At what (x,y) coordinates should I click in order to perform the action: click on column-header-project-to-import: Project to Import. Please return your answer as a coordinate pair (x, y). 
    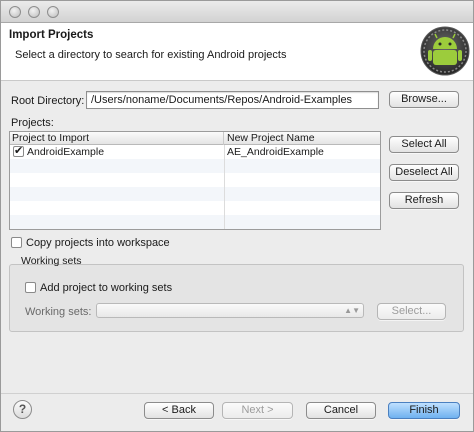
    Looking at the image, I should click on (117, 138).